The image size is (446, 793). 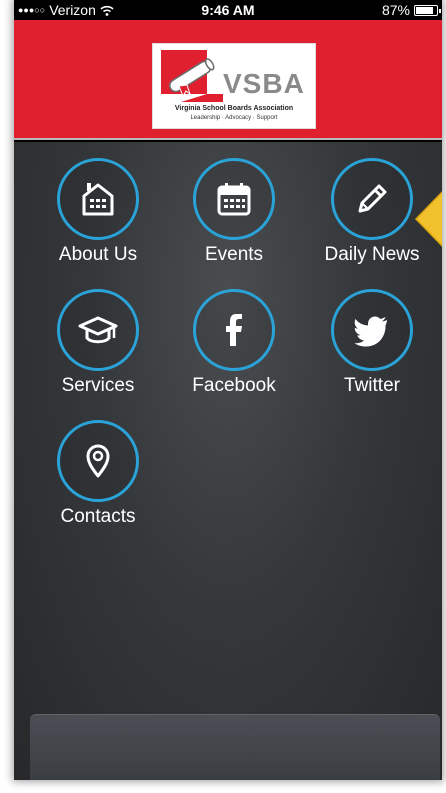 I want to click on pencil-icon, so click(x=372, y=198).